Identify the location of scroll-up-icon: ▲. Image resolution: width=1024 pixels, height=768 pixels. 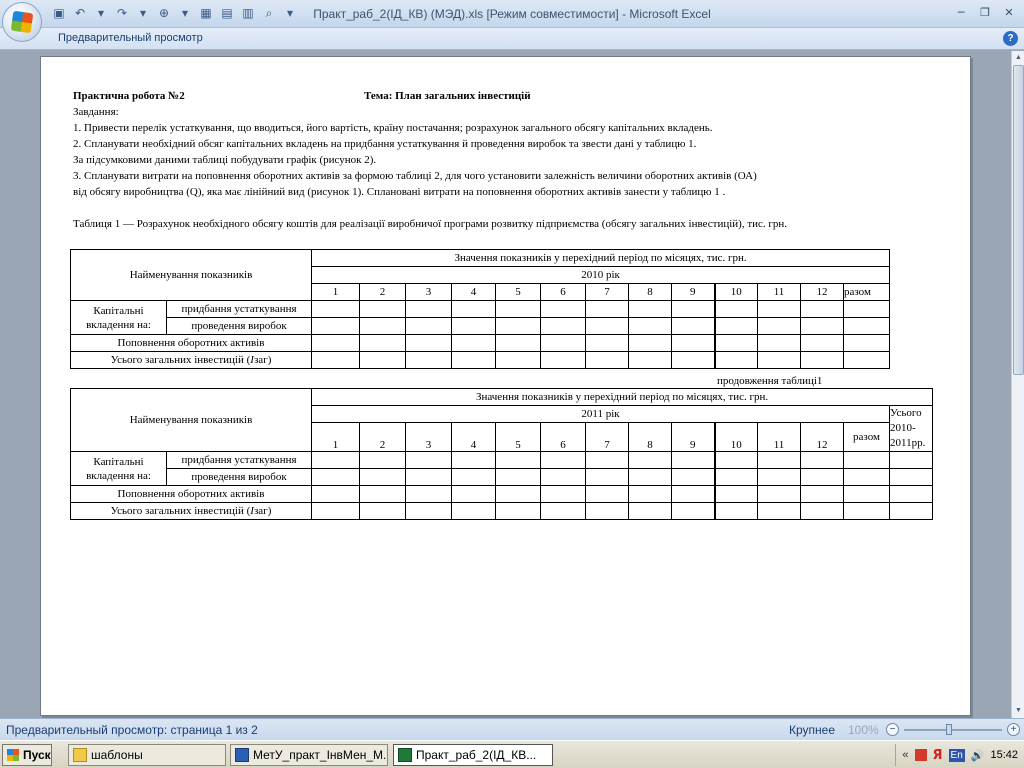
(1018, 58).